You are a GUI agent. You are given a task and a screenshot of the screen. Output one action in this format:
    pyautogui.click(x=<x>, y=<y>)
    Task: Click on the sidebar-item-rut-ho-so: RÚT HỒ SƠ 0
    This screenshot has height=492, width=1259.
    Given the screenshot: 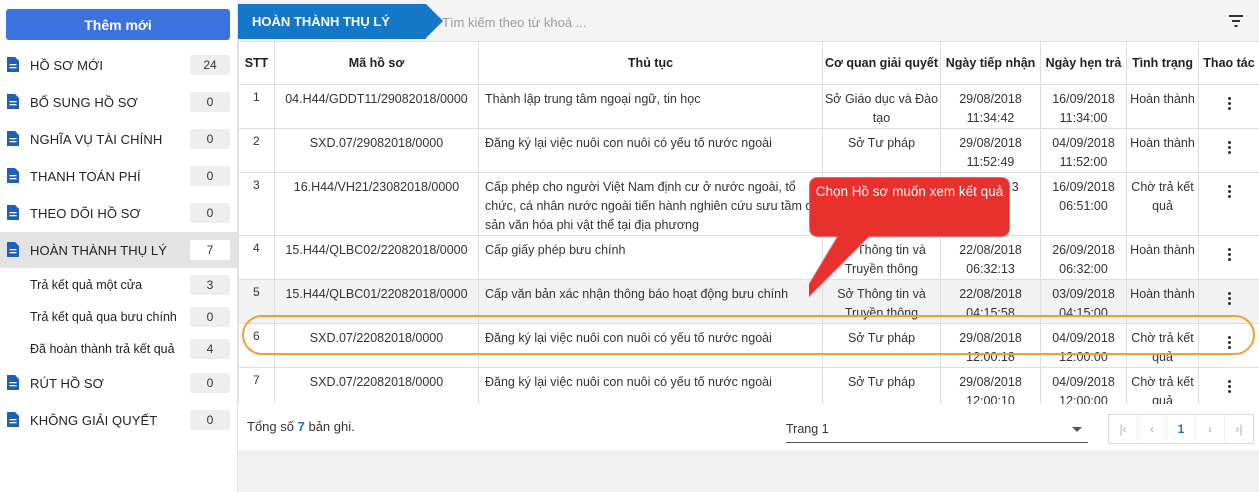 What is the action you would take?
    pyautogui.click(x=118, y=383)
    